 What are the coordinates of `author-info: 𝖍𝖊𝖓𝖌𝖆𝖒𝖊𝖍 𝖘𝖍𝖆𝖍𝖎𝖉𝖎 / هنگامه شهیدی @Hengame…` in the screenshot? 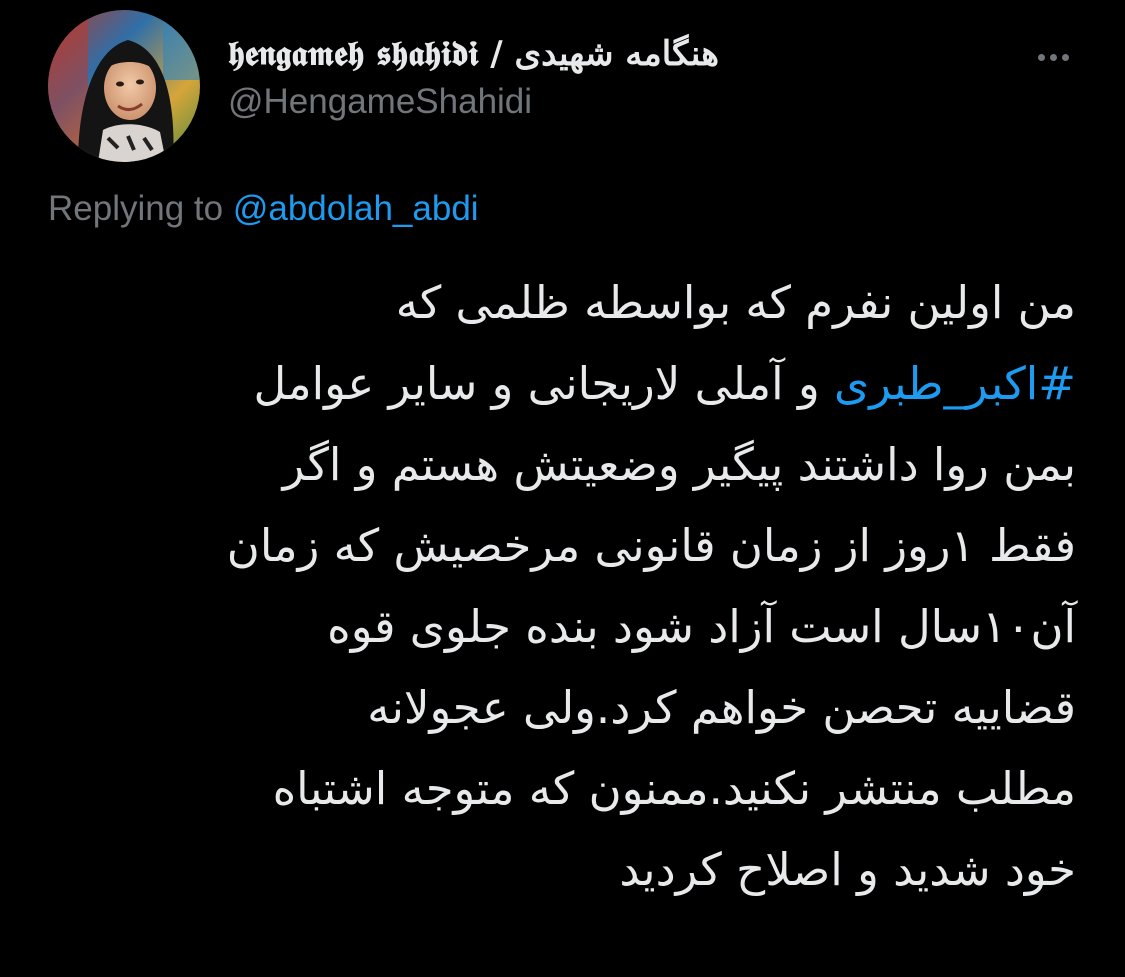 It's located at (473, 79).